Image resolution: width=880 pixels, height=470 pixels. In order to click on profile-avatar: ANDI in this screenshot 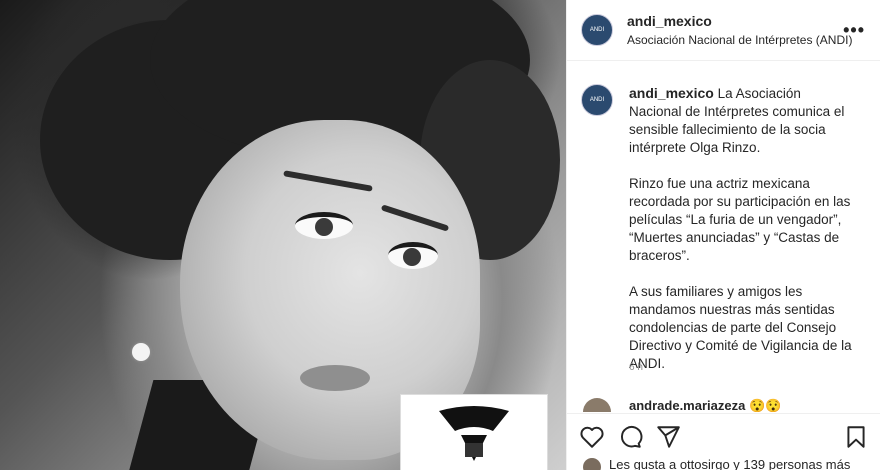, I will do `click(597, 30)`.